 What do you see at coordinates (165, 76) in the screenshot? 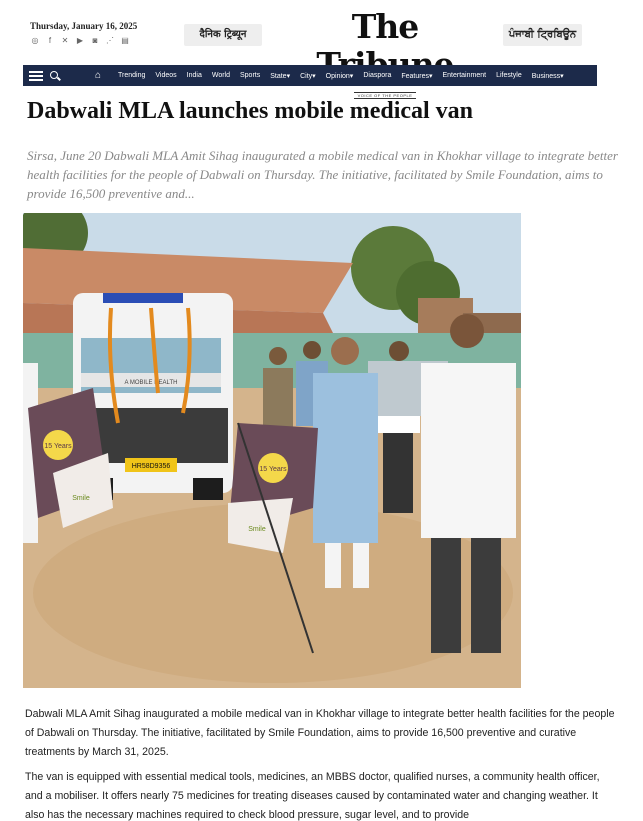
I see `nav-item-videos: Videos` at bounding box center [165, 76].